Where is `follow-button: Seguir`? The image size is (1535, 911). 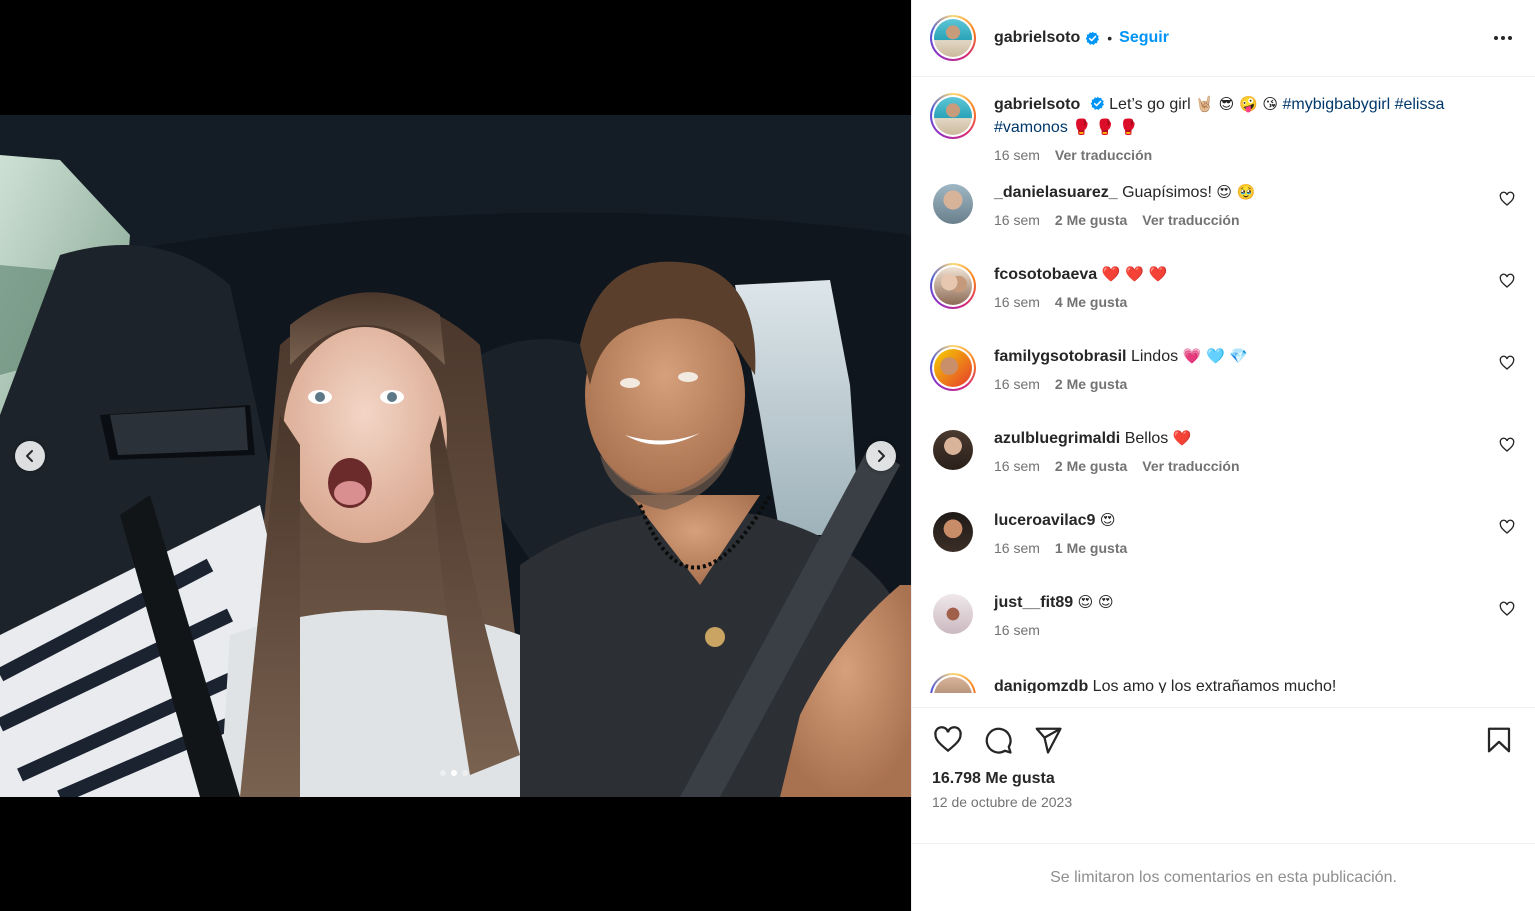
follow-button: Seguir is located at coordinates (1144, 38).